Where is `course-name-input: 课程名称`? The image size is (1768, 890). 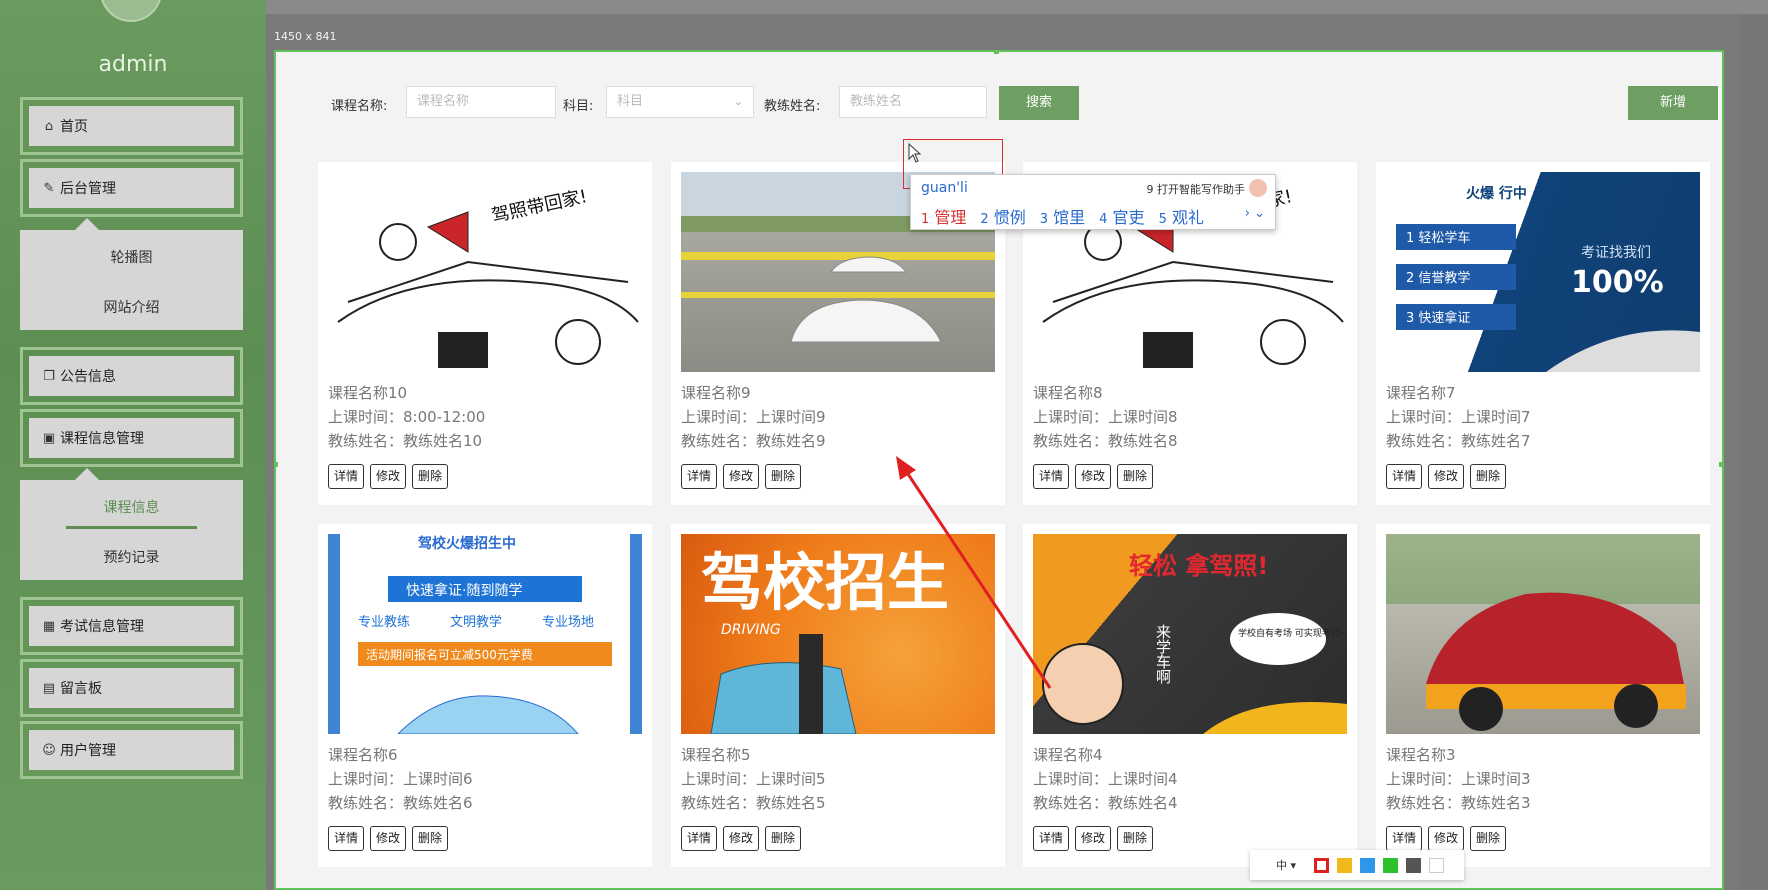
course-name-input: 课程名称 is located at coordinates (481, 102).